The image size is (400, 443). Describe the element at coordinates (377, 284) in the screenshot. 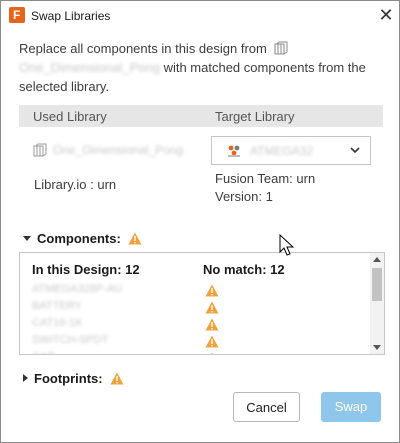

I see `scroll-thumb` at that location.